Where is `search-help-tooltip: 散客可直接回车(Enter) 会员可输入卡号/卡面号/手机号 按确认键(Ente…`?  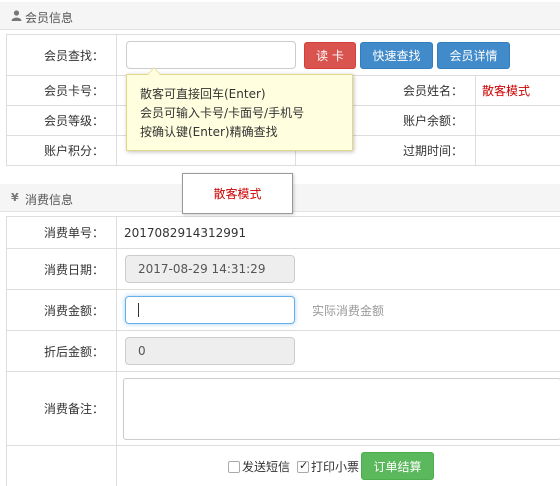
search-help-tooltip: 散客可直接回车(Enter) 会员可输入卡号/卡面号/手机号 按确认键(Ente… is located at coordinates (239, 109).